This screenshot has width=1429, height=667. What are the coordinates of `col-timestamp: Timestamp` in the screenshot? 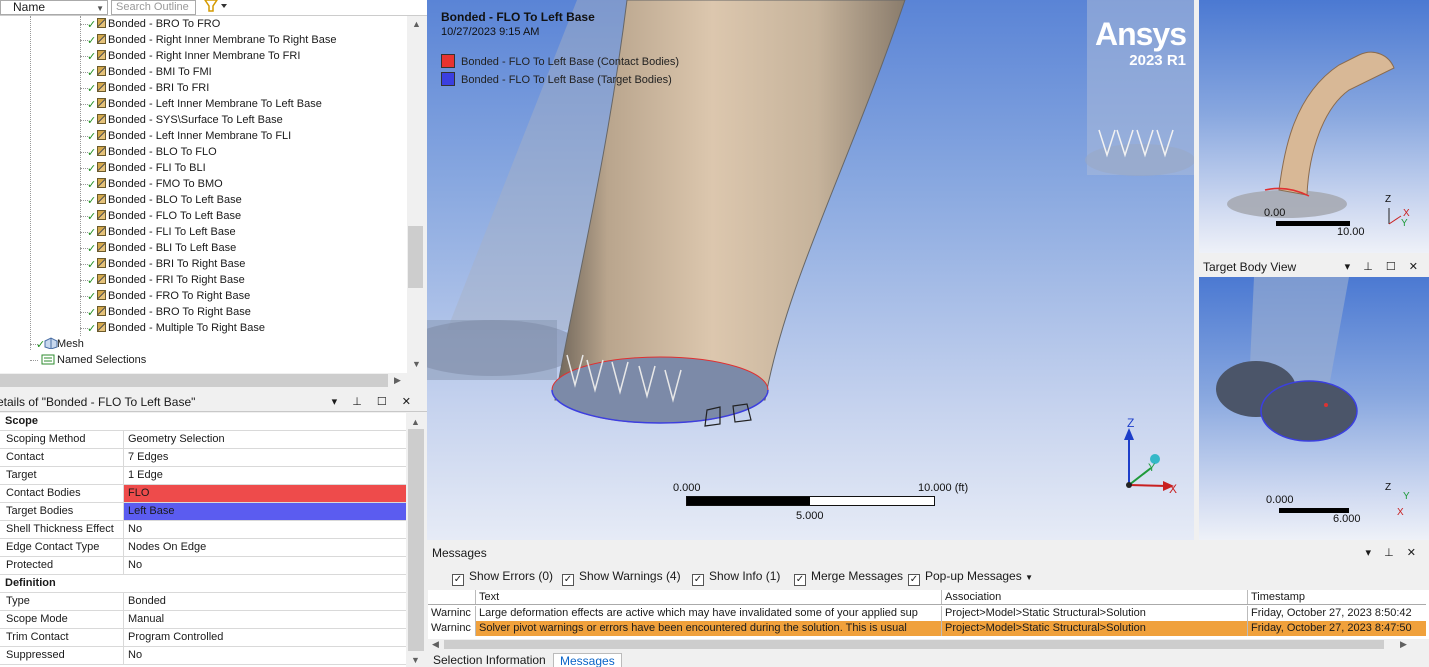 It's located at (1337, 597).